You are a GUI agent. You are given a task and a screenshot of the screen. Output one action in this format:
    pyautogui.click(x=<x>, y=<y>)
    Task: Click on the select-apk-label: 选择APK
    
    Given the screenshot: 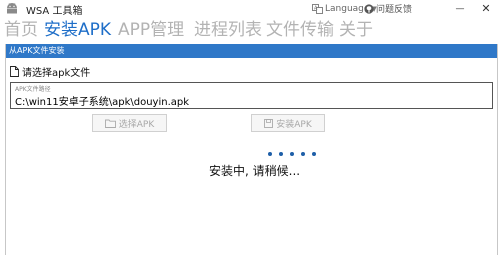 What is the action you would take?
    pyautogui.click(x=136, y=124)
    